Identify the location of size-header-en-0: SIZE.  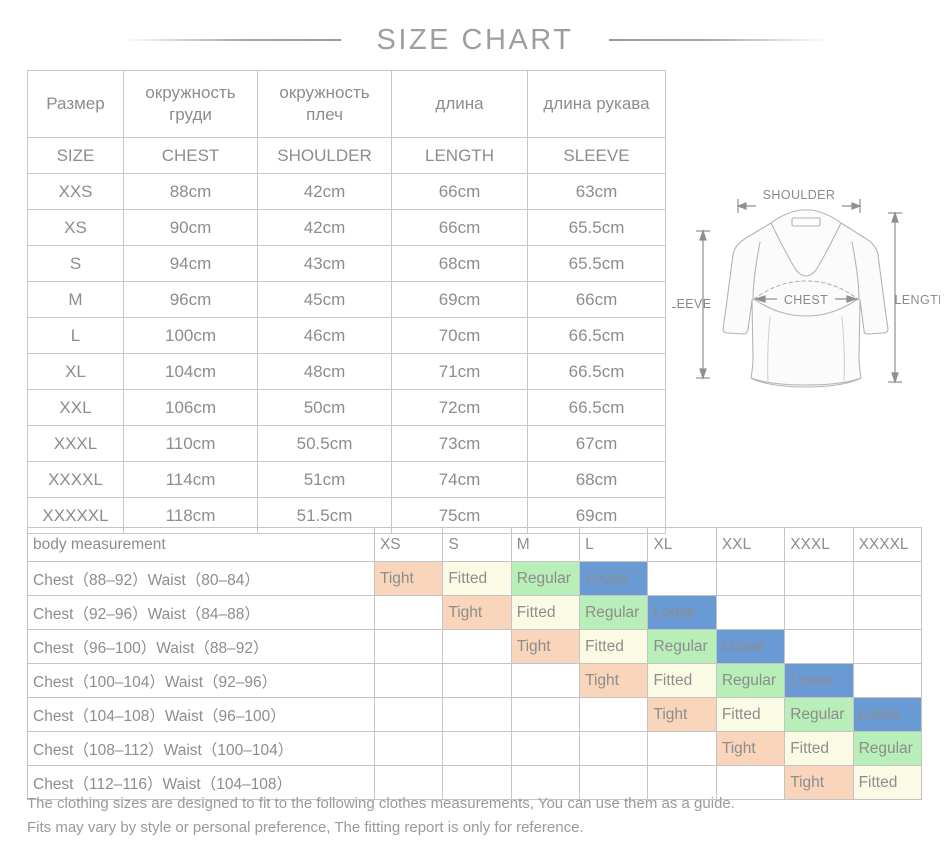
(75, 155).